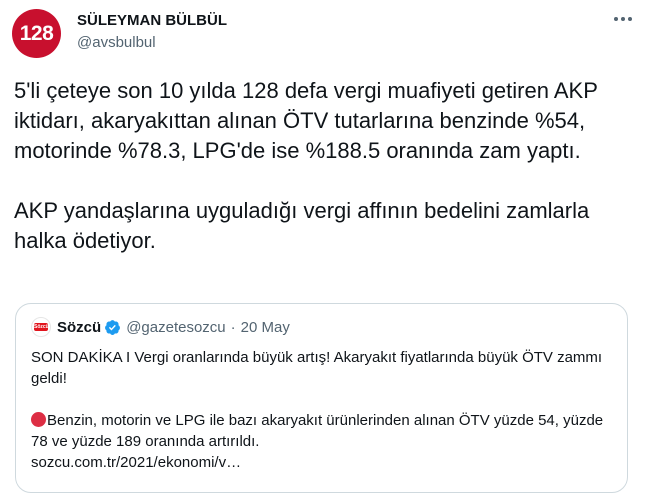  I want to click on quoted-avatar-logo: Sözcü, so click(41, 327).